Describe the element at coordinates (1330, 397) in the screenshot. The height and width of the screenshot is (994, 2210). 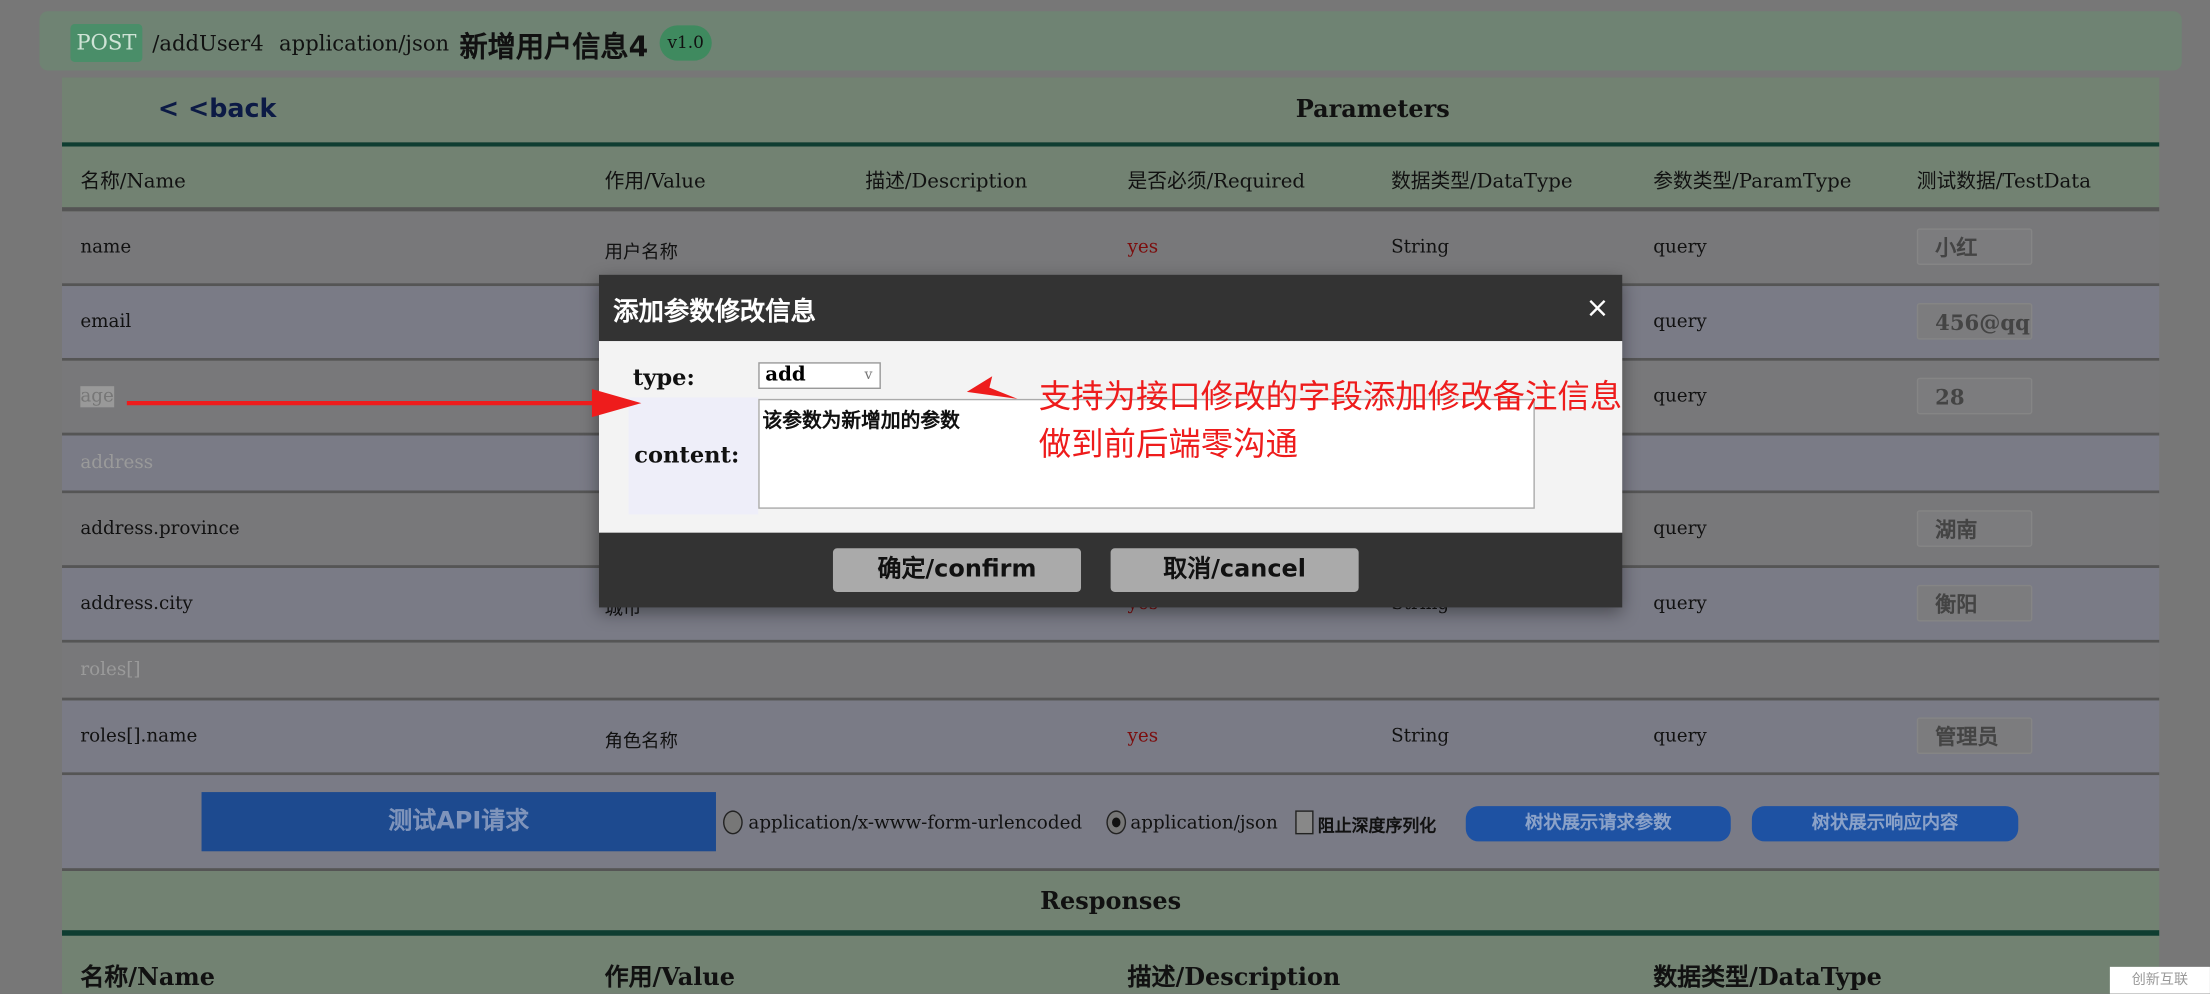
I see `annotation-line-1: 支持为接口修改的字段添加修改备注信息` at that location.